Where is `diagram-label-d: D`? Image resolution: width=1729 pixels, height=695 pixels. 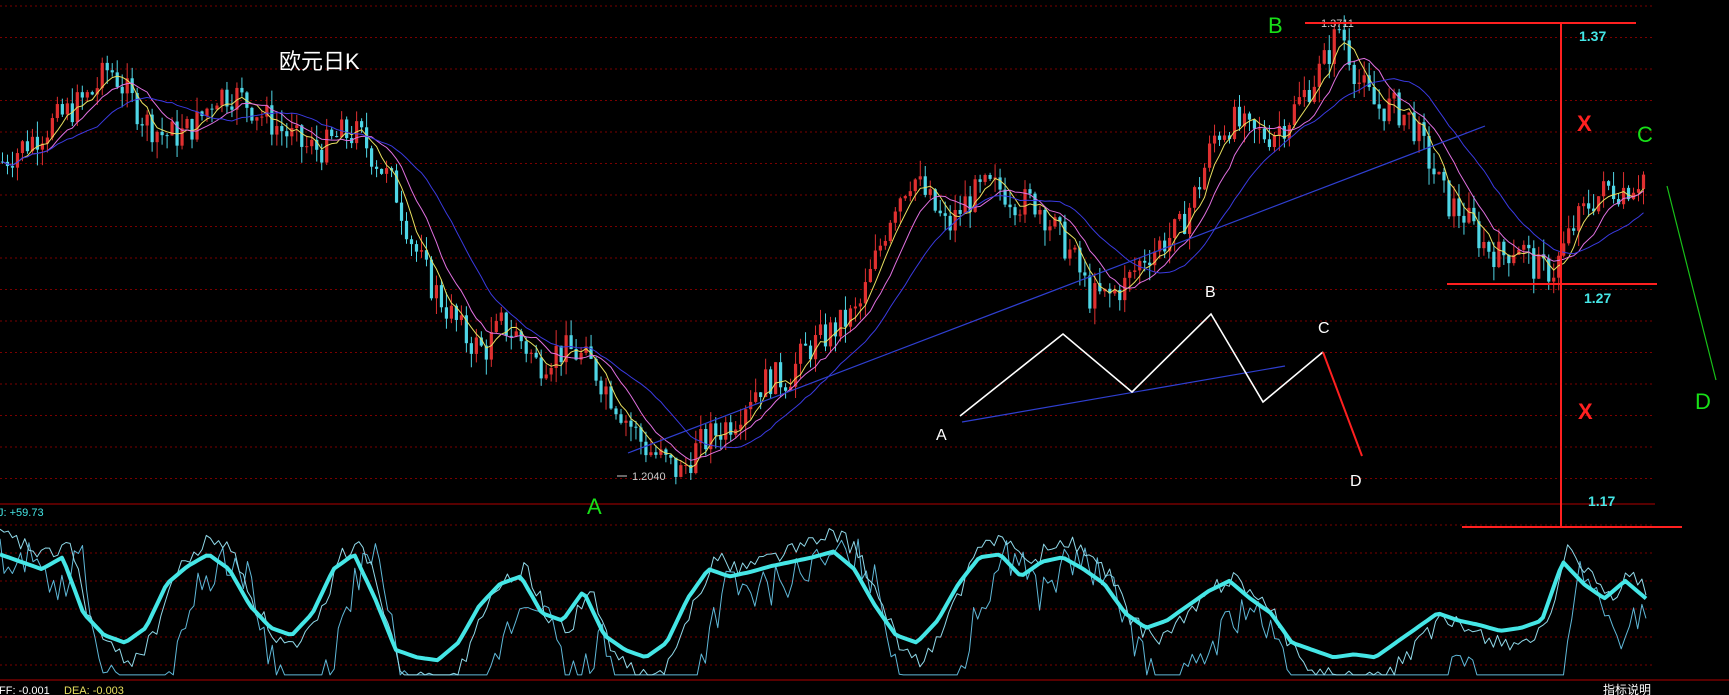
diagram-label-d: D is located at coordinates (1356, 481).